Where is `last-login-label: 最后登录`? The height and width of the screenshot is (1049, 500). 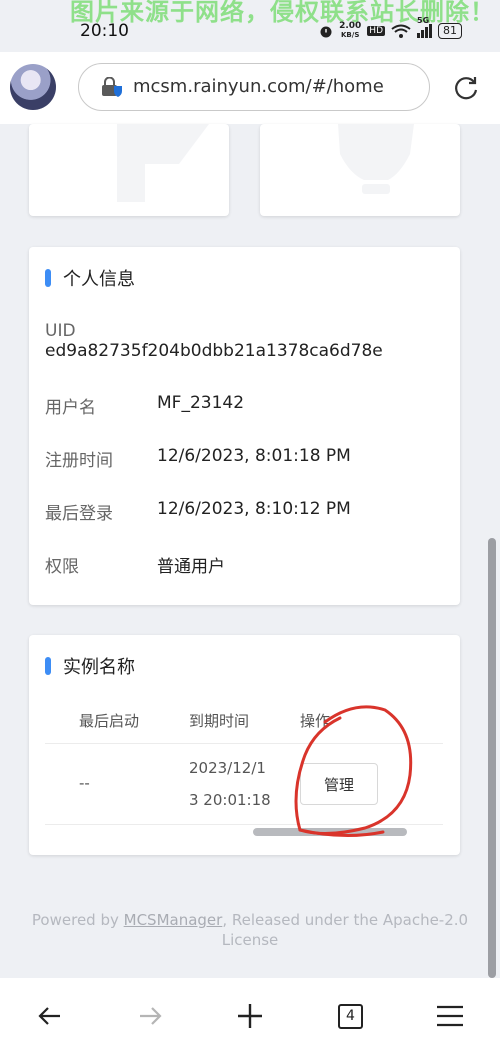
last-login-label: 最后登录 is located at coordinates (79, 514).